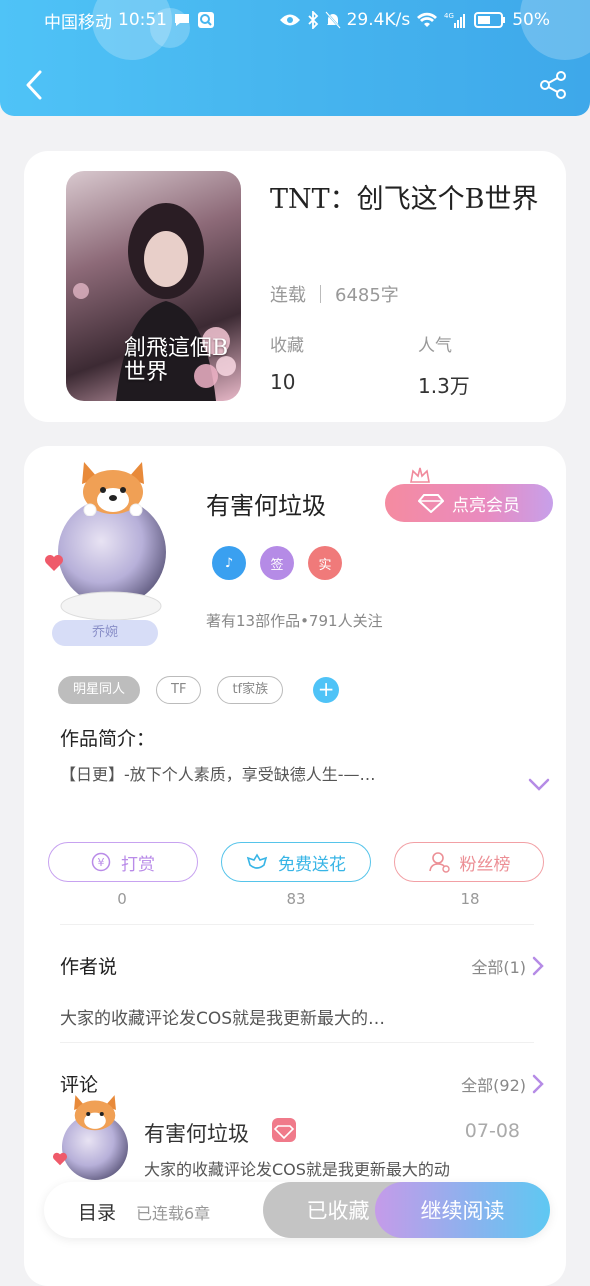 The image size is (590, 1286). What do you see at coordinates (173, 1213) in the screenshot?
I see `chapter-count: 已连载6章` at bounding box center [173, 1213].